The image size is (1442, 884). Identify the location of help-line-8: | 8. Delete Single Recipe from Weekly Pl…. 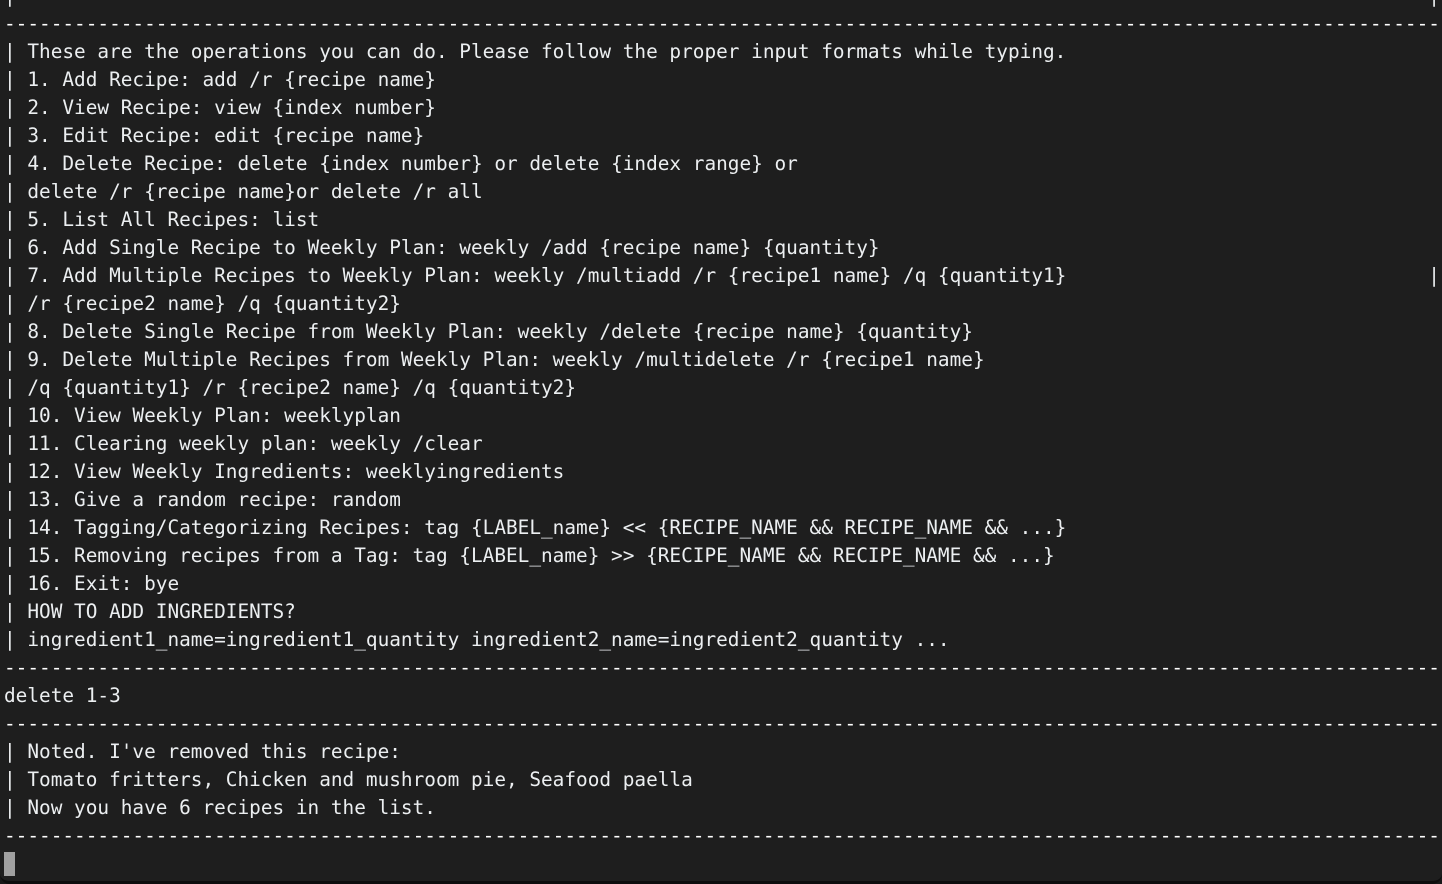
(723, 331).